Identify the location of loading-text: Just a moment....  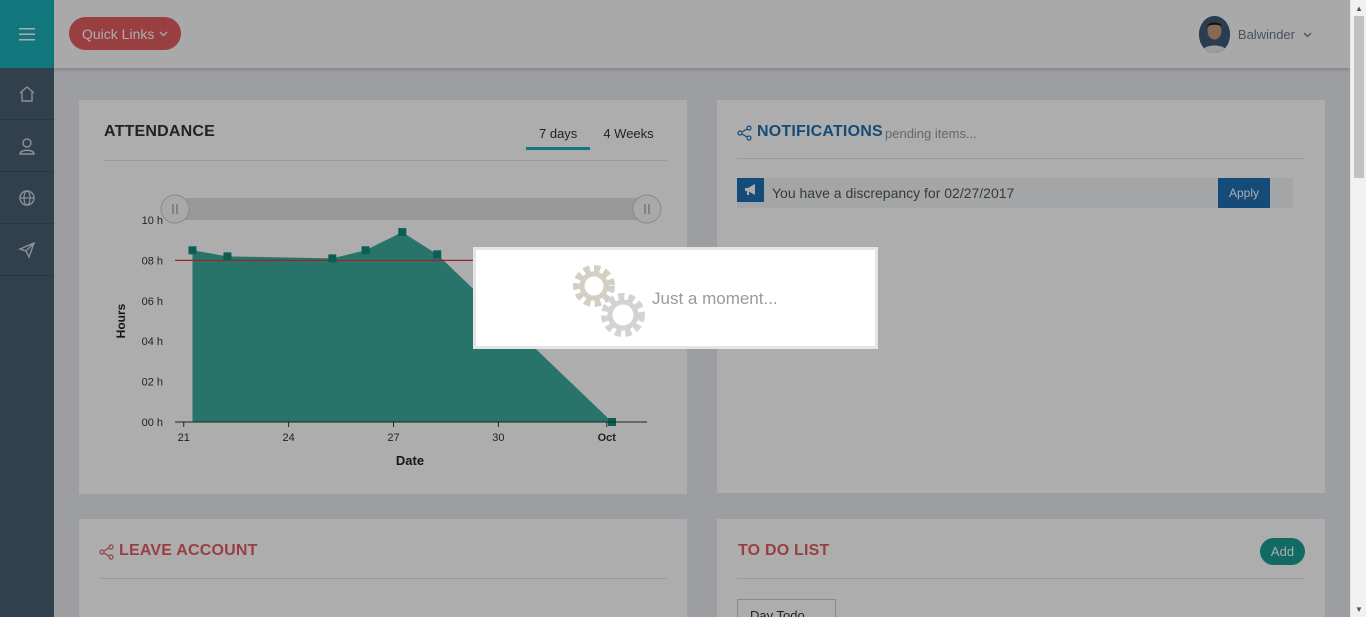
(715, 298).